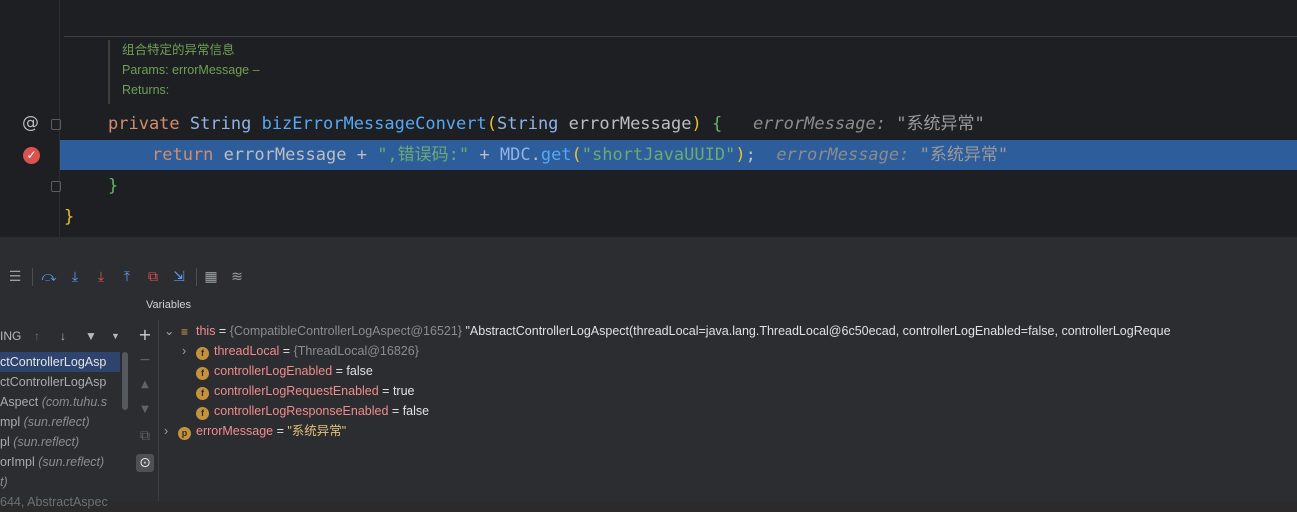 Image resolution: width=1297 pixels, height=512 pixels. I want to click on param-name: errorMessage, so click(625, 124).